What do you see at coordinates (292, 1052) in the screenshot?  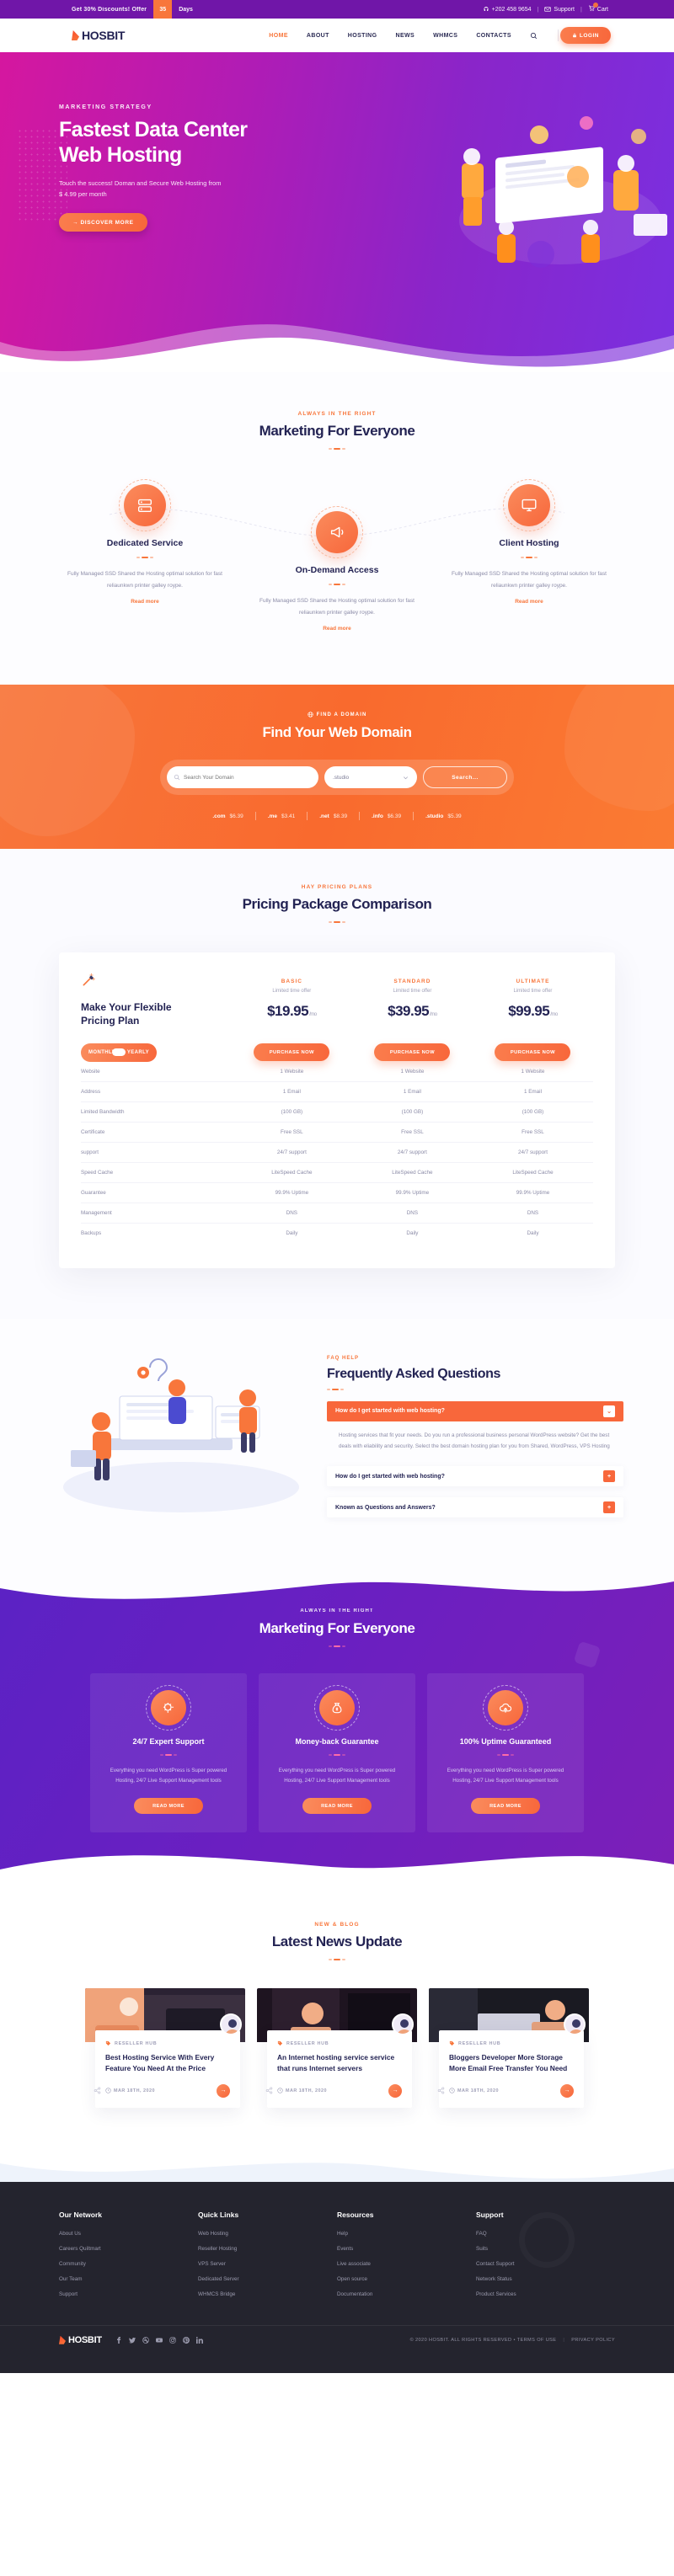 I see `purchase-button-basic: PURCHASE NOW` at bounding box center [292, 1052].